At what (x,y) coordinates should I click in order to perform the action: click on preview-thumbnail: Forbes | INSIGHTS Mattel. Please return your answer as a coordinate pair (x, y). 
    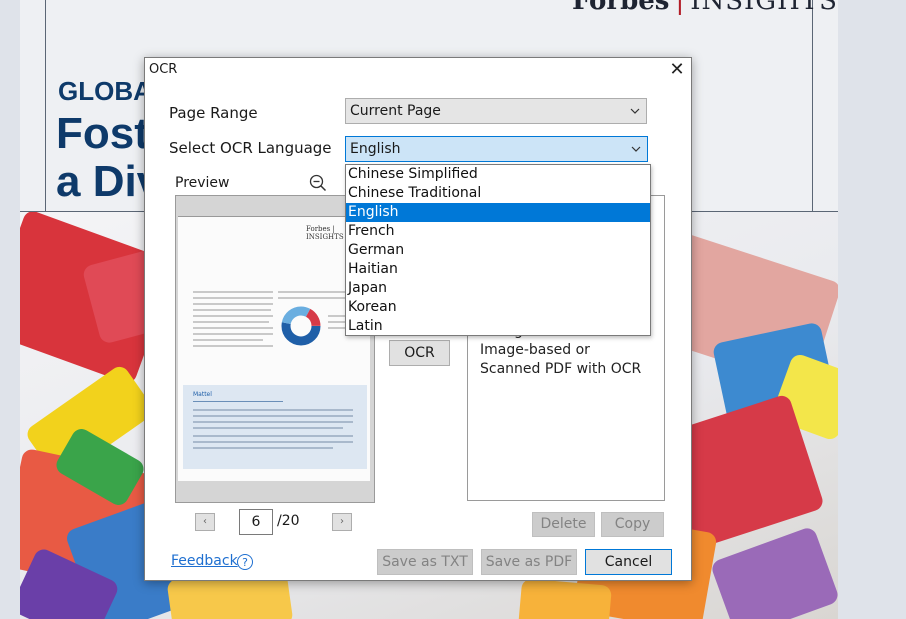
    Looking at the image, I should click on (274, 348).